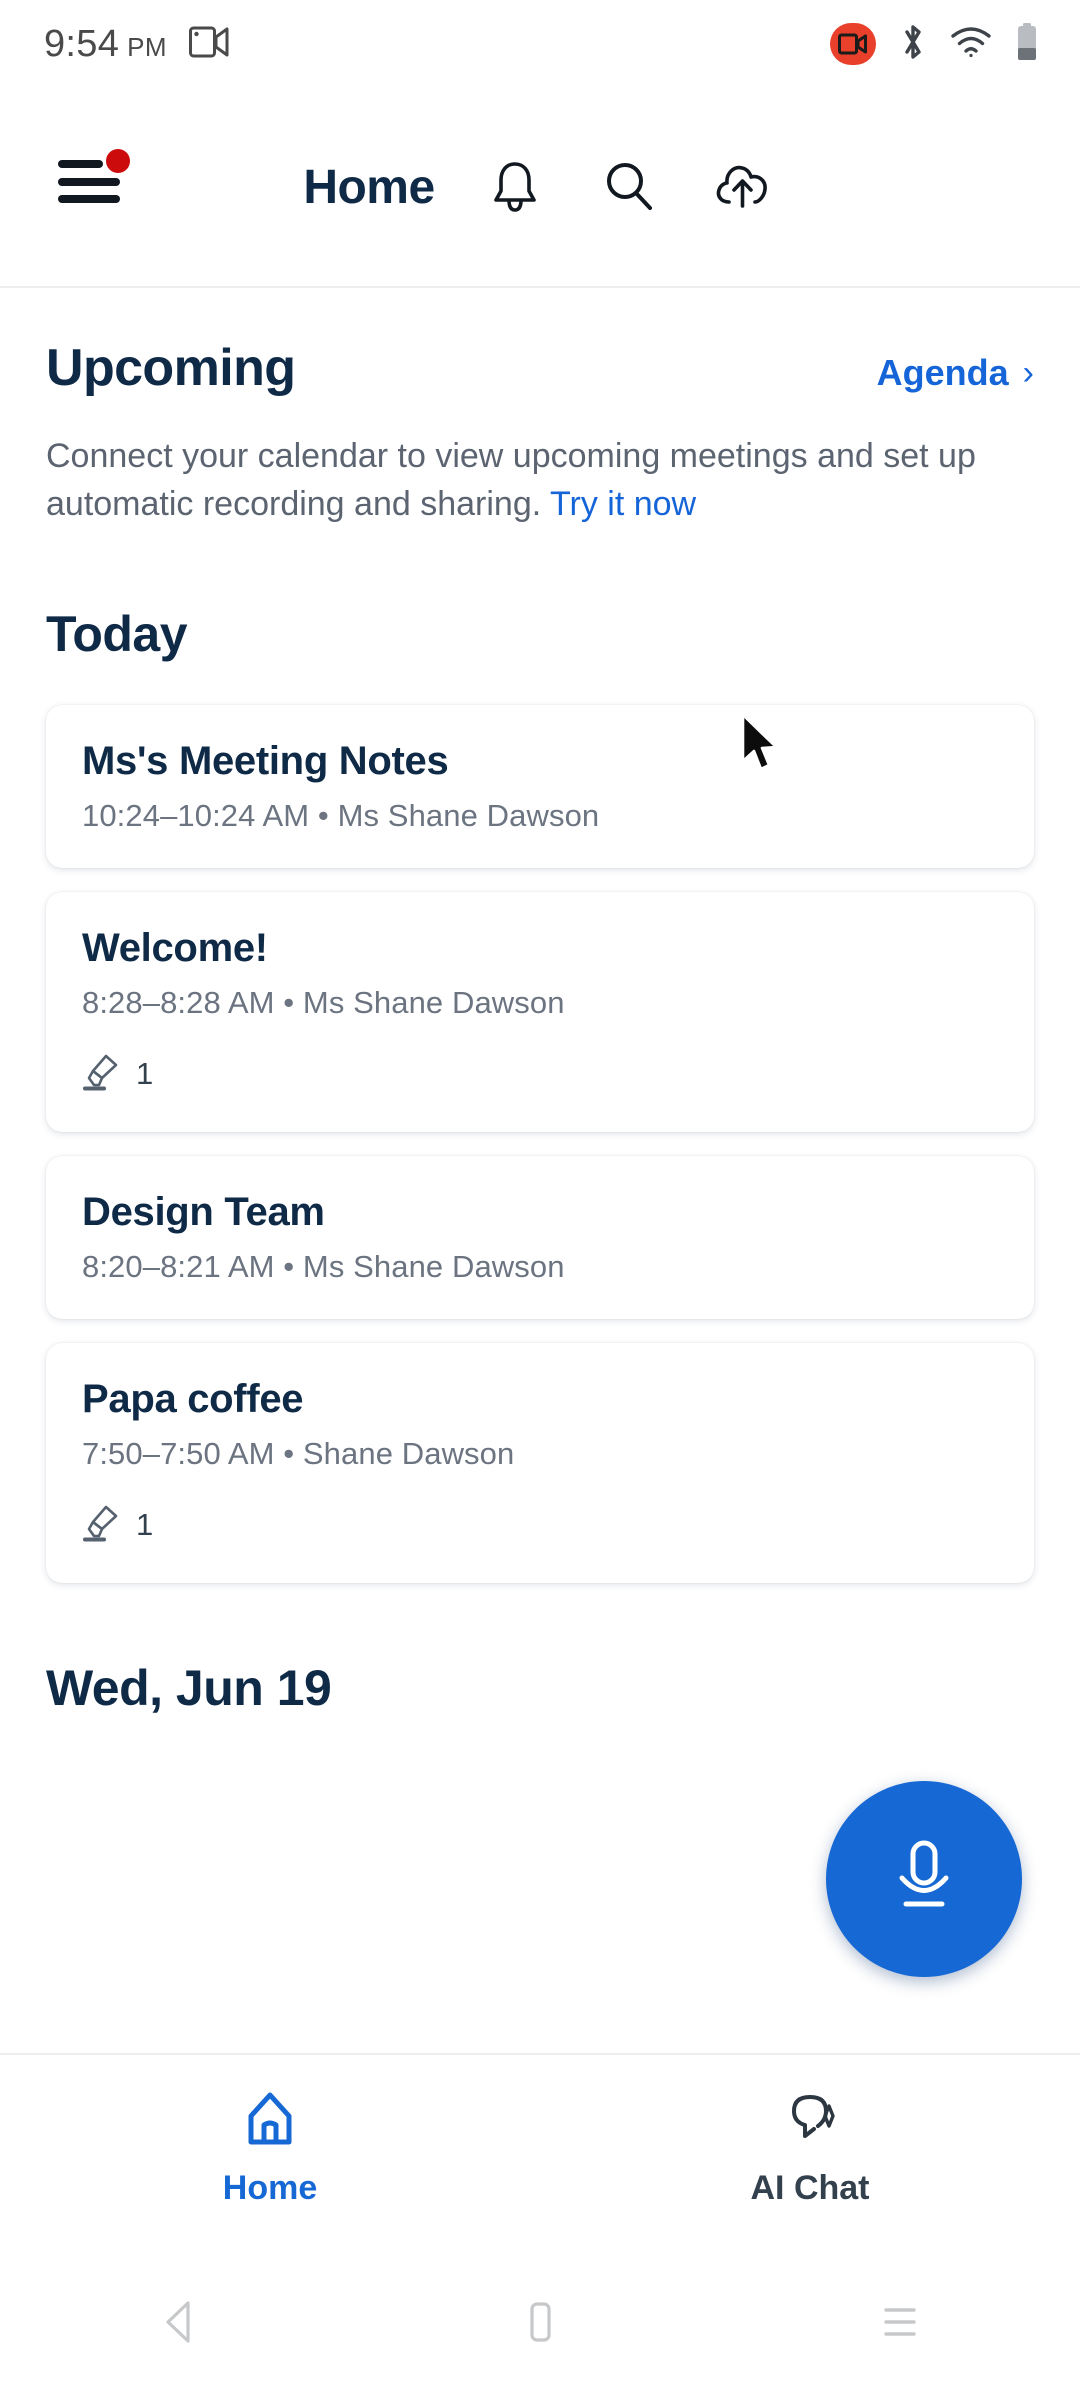  Describe the element at coordinates (942, 372) in the screenshot. I see `agenda-label: Agenda` at that location.